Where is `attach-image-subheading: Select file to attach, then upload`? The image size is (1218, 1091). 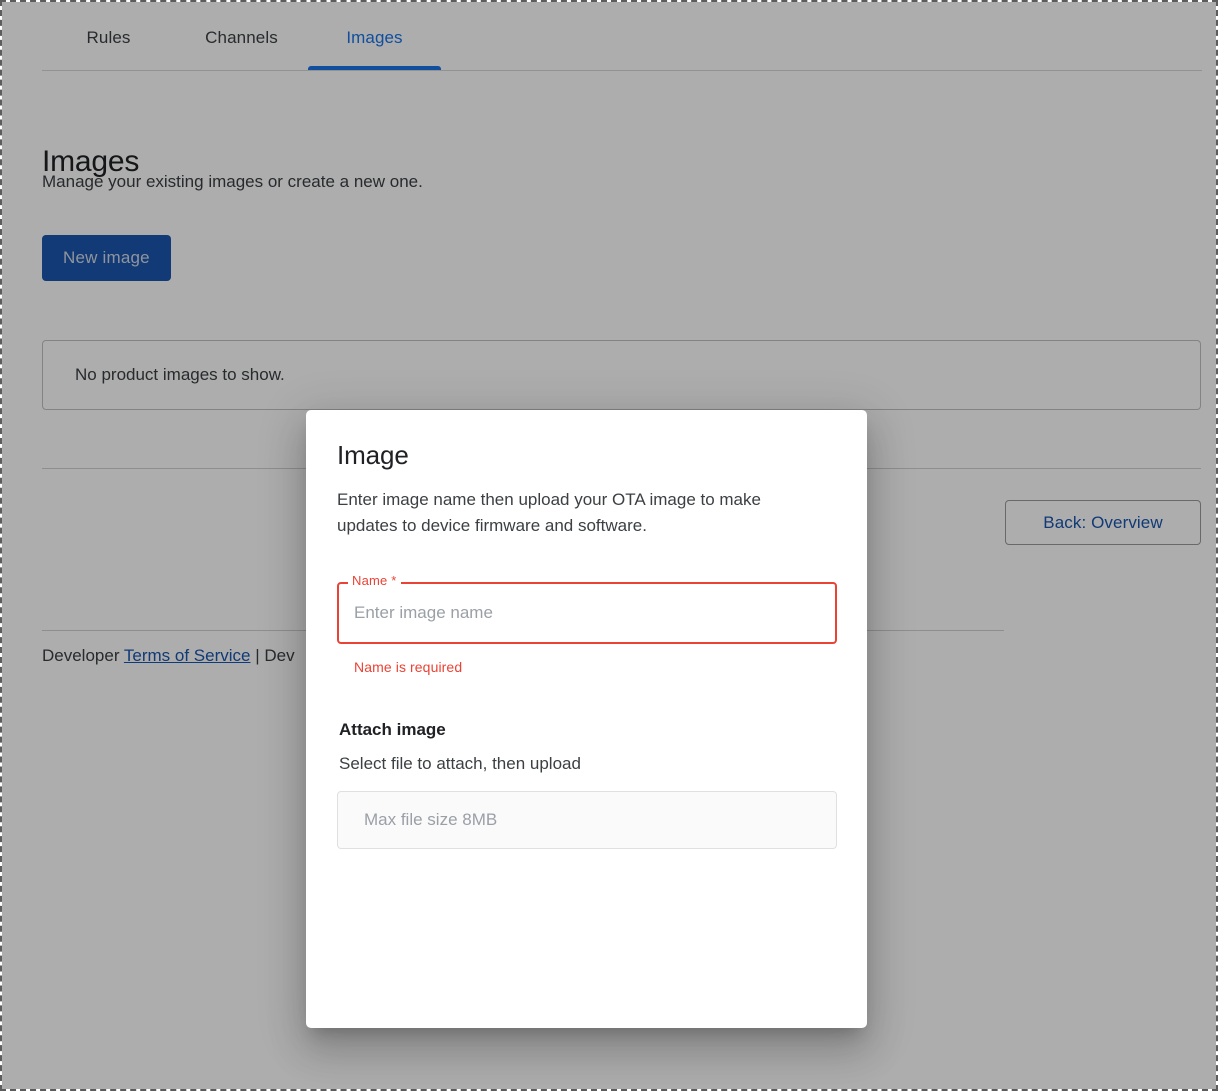
attach-image-subheading: Select file to attach, then upload is located at coordinates (460, 763).